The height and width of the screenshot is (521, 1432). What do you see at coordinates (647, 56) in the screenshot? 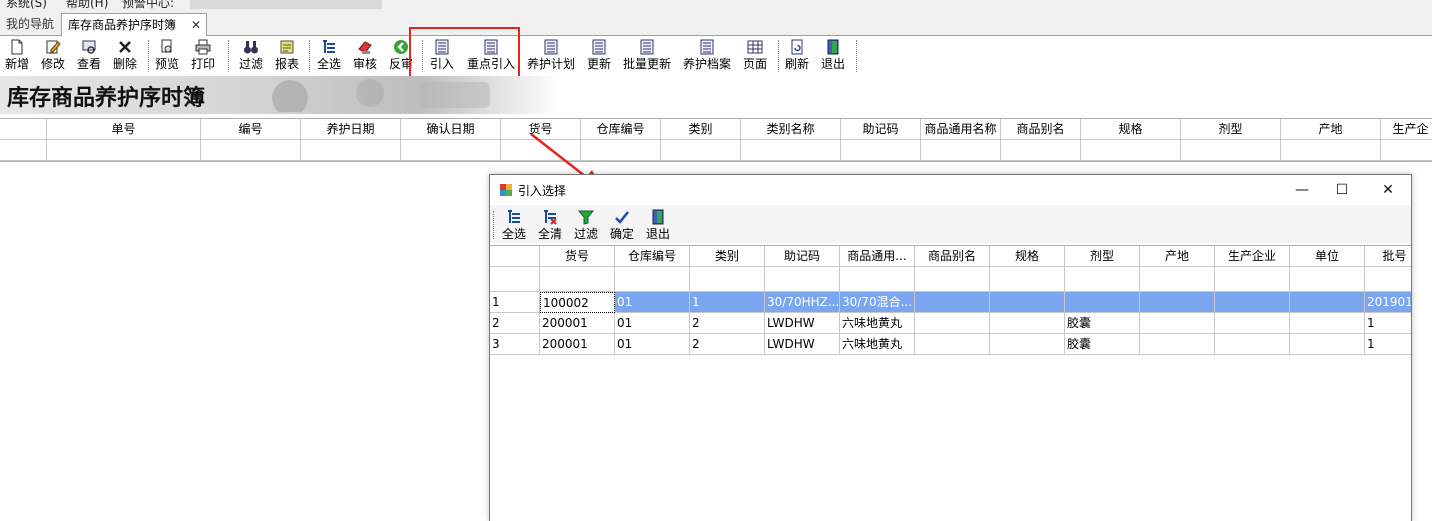
I see `batch-update-button: 批量更新` at bounding box center [647, 56].